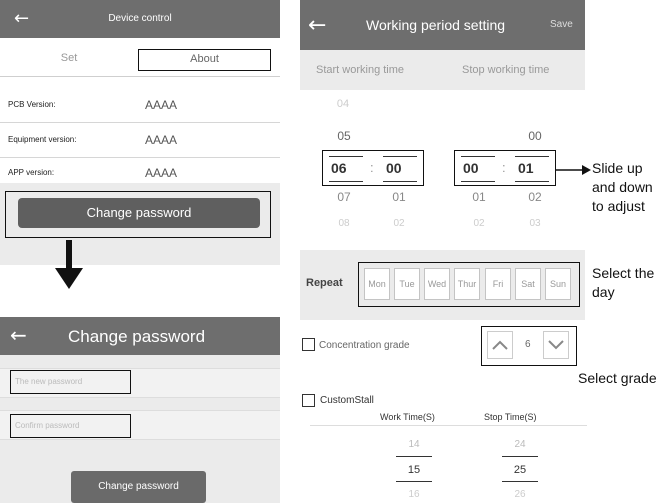 The width and height of the screenshot is (670, 503). I want to click on annotation-line: and down, so click(622, 187).